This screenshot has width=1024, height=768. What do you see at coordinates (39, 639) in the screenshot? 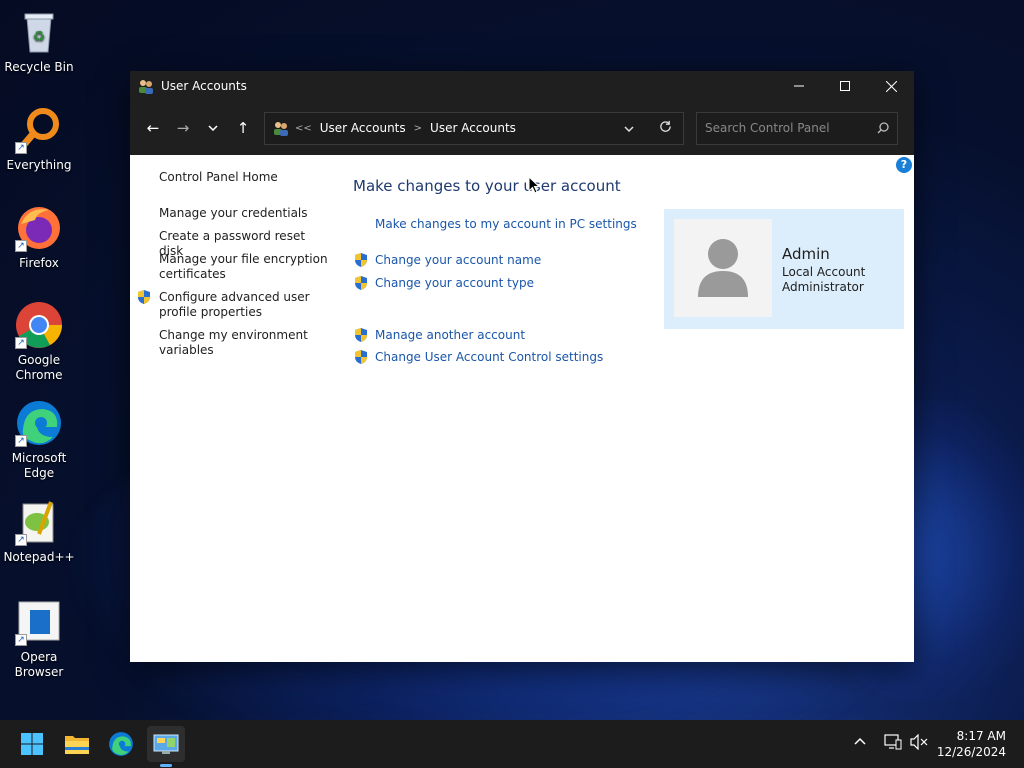
I see `desktop-icon-opera: ↗ Opera Browser` at bounding box center [39, 639].